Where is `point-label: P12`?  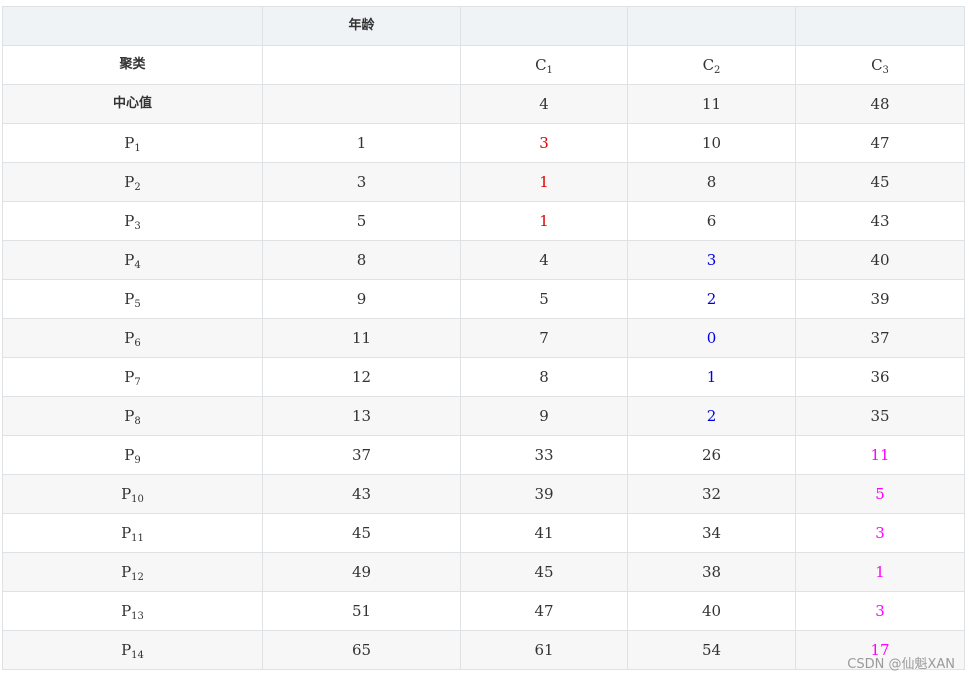 point-label: P12 is located at coordinates (132, 572).